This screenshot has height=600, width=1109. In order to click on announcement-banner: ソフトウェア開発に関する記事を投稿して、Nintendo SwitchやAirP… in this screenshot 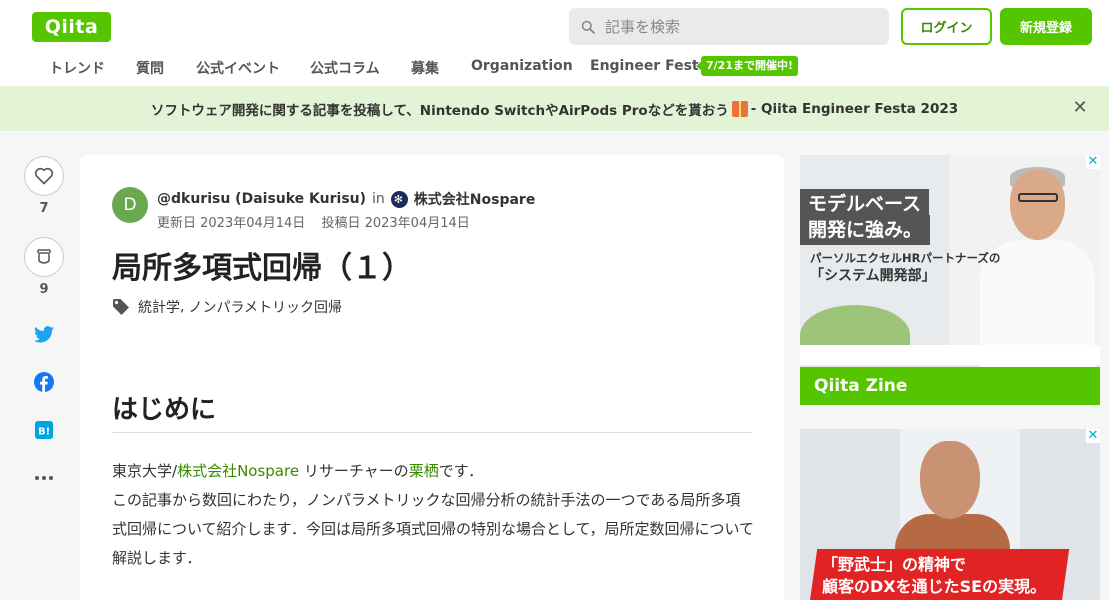, I will do `click(554, 108)`.